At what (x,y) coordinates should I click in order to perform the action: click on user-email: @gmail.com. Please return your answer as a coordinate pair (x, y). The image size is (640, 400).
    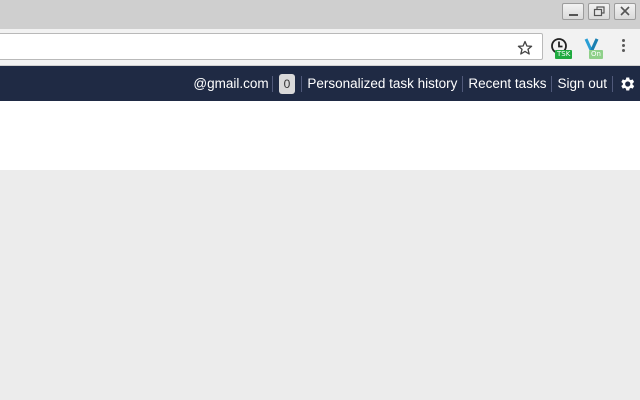
    Looking at the image, I should click on (231, 83).